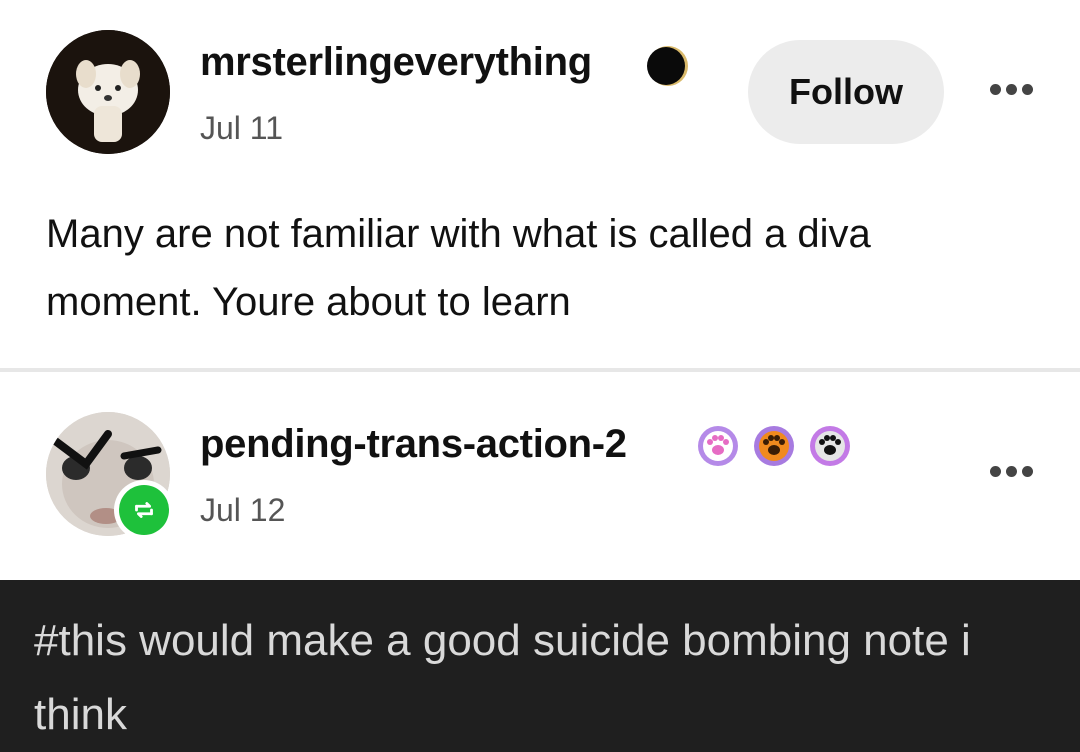  What do you see at coordinates (242, 510) in the screenshot?
I see `reblog-date: Jul 12` at bounding box center [242, 510].